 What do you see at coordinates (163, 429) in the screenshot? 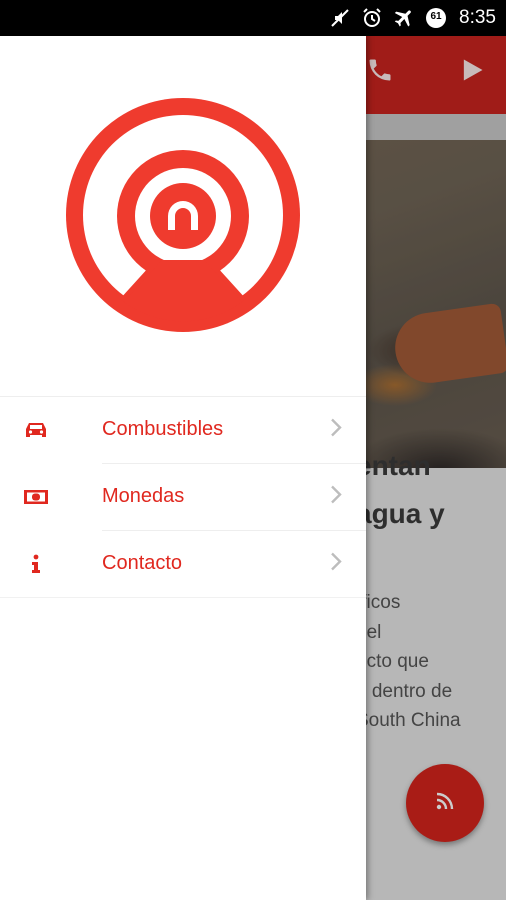
I see `menu-item-label: Combustibles` at bounding box center [163, 429].